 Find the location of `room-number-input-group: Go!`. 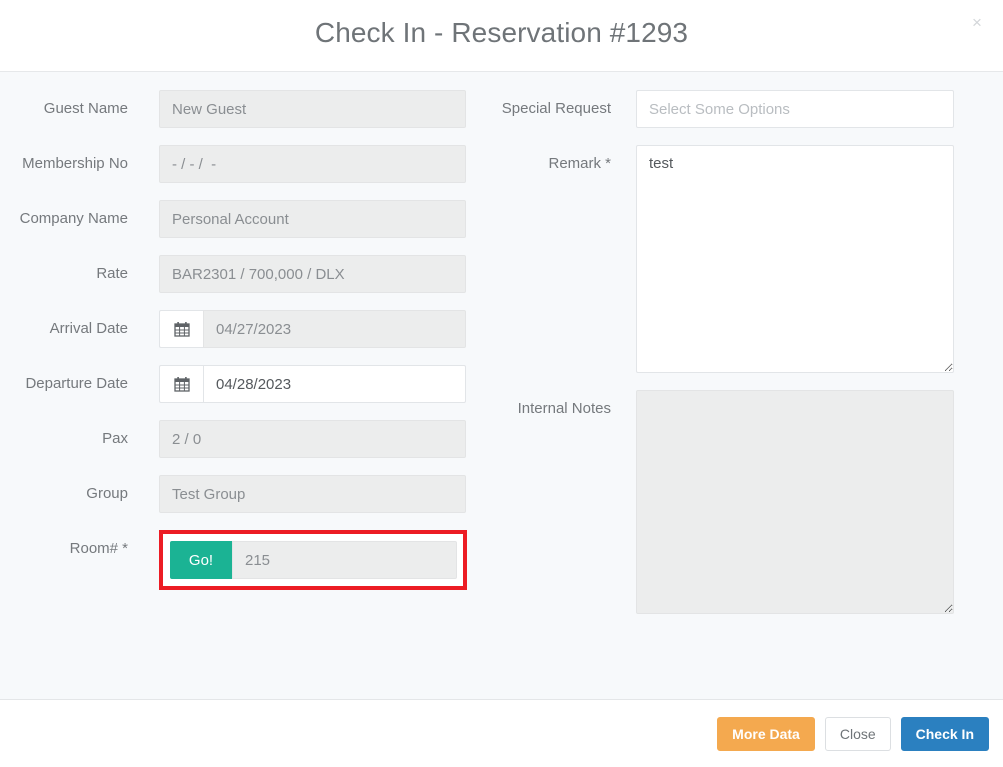

room-number-input-group: Go! is located at coordinates (313, 560).